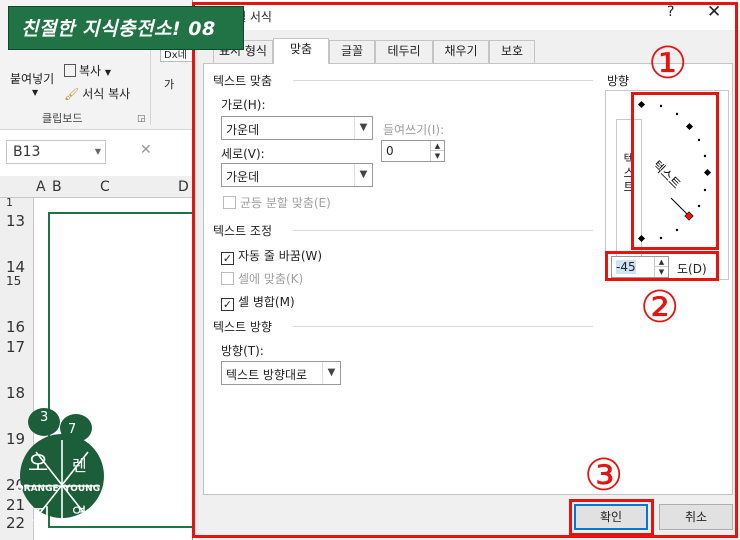  Describe the element at coordinates (696, 517) in the screenshot. I see `cancel-button: 취소` at that location.